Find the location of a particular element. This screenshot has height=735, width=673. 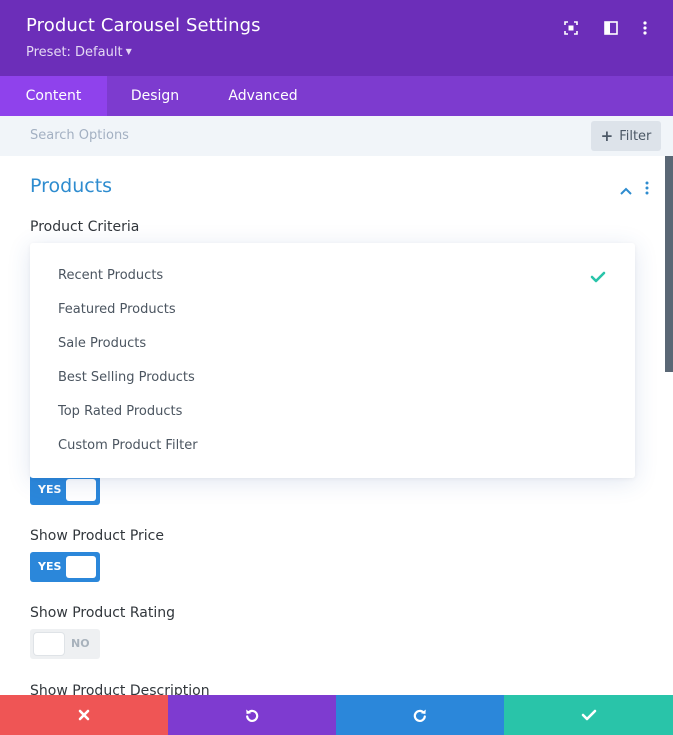

toggle-state: NO is located at coordinates (80, 643).